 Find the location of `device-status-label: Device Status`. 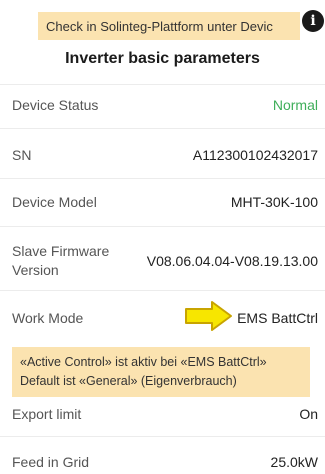

device-status-label: Device Status is located at coordinates (55, 105).